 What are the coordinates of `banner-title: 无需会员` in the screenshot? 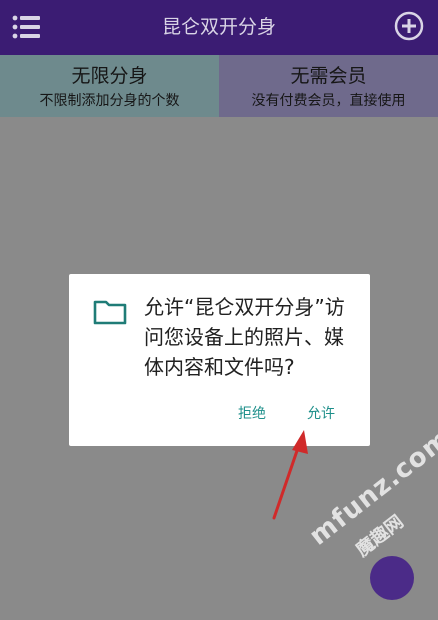 It's located at (328, 76).